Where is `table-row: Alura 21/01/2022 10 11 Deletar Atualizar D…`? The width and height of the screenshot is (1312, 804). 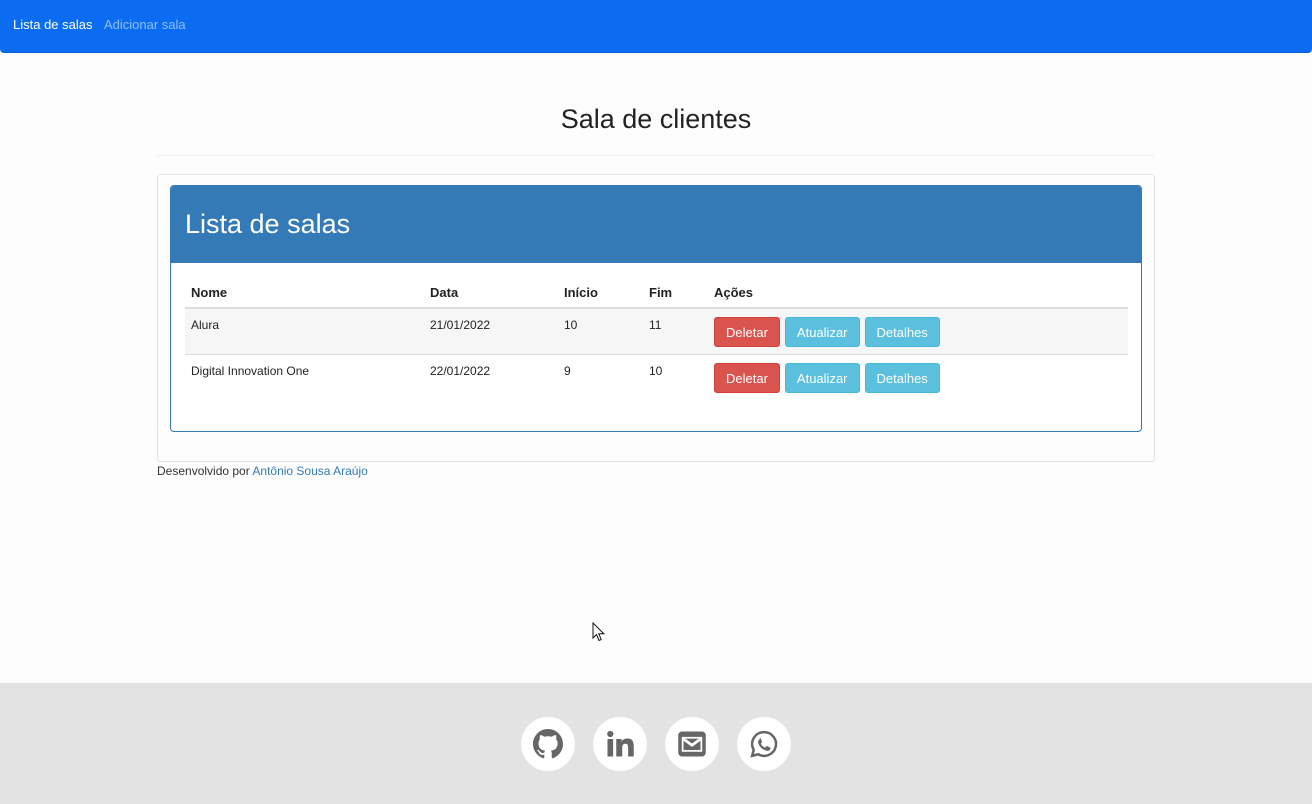 table-row: Alura 21/01/2022 10 11 Deletar Atualizar D… is located at coordinates (656, 331).